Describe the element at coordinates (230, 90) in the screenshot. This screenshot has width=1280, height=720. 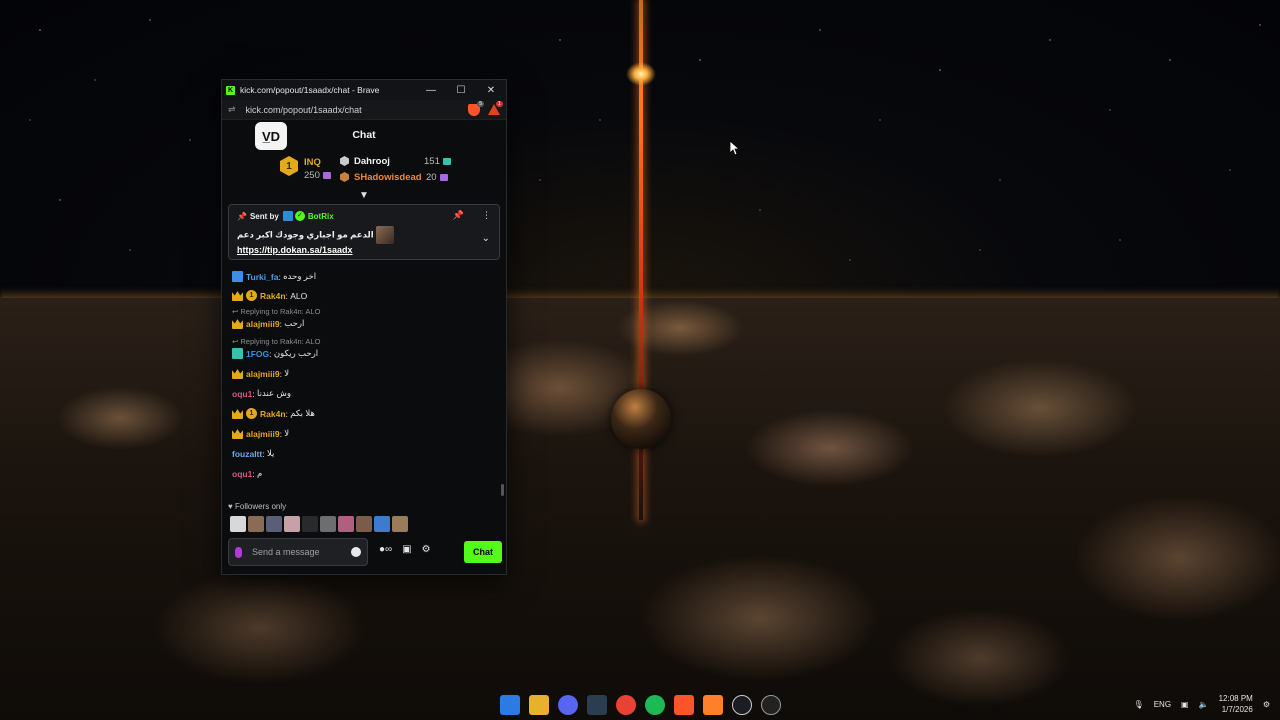
I see `kick-favicon-icon: K` at that location.